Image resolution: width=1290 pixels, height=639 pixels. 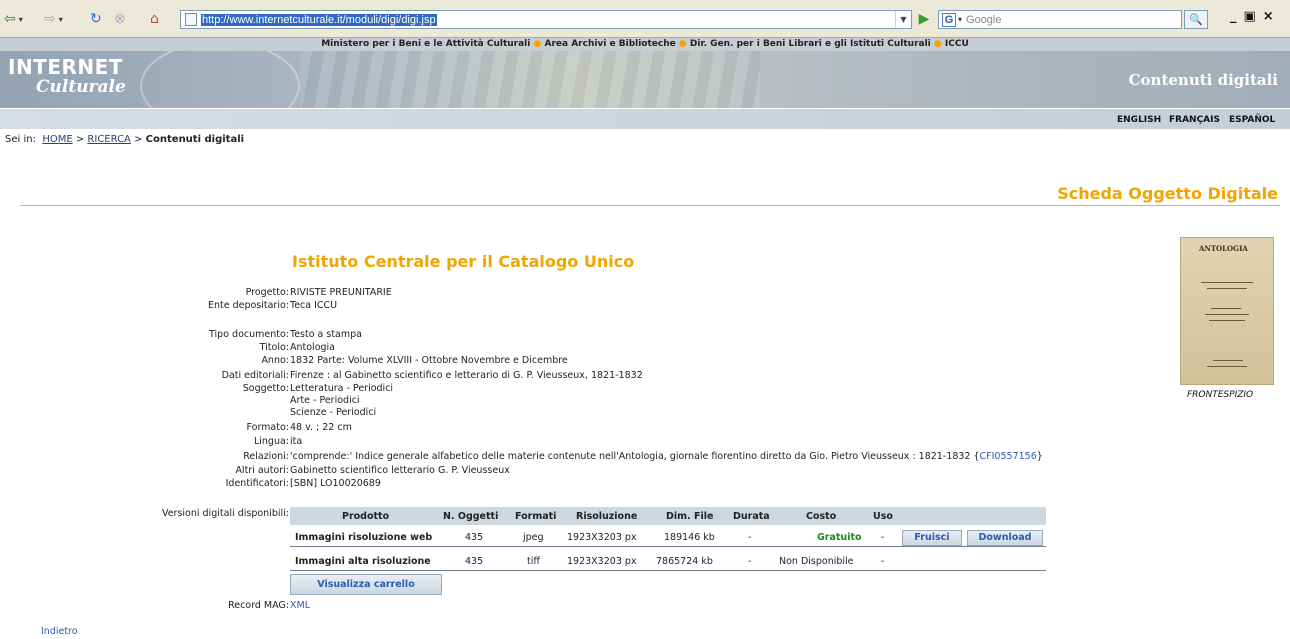 What do you see at coordinates (883, 537) in the screenshot?
I see `row-uso: -` at bounding box center [883, 537].